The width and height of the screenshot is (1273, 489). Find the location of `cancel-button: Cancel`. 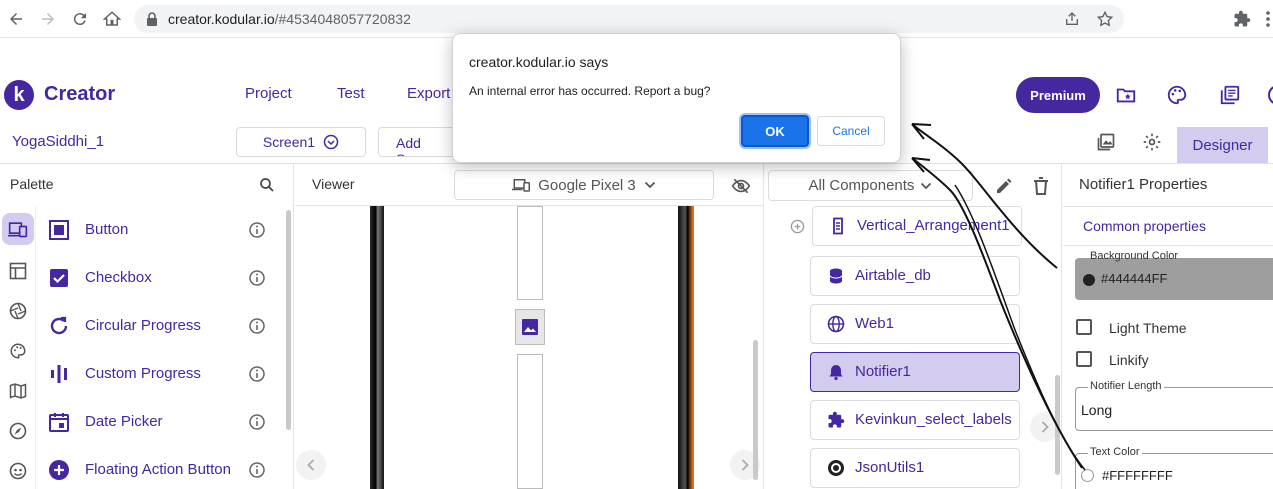

cancel-button: Cancel is located at coordinates (851, 131).